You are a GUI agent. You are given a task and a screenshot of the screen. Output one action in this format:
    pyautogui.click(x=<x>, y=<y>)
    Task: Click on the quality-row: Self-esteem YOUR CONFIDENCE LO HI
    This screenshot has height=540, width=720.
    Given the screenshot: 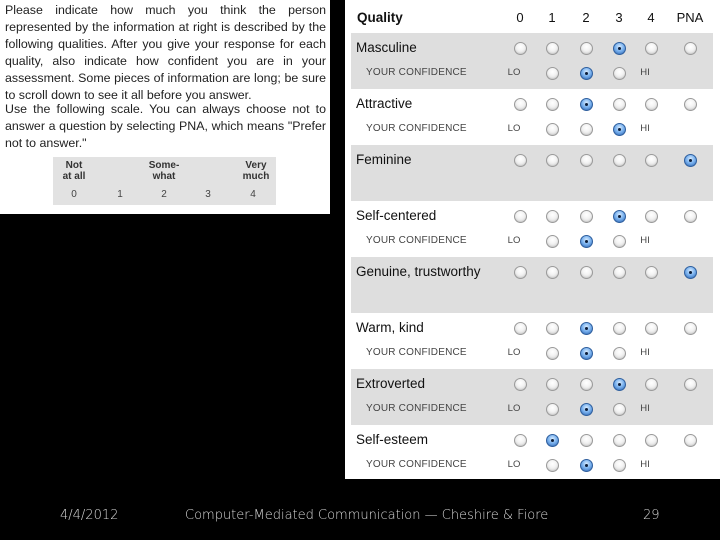 What is the action you would take?
    pyautogui.click(x=532, y=453)
    